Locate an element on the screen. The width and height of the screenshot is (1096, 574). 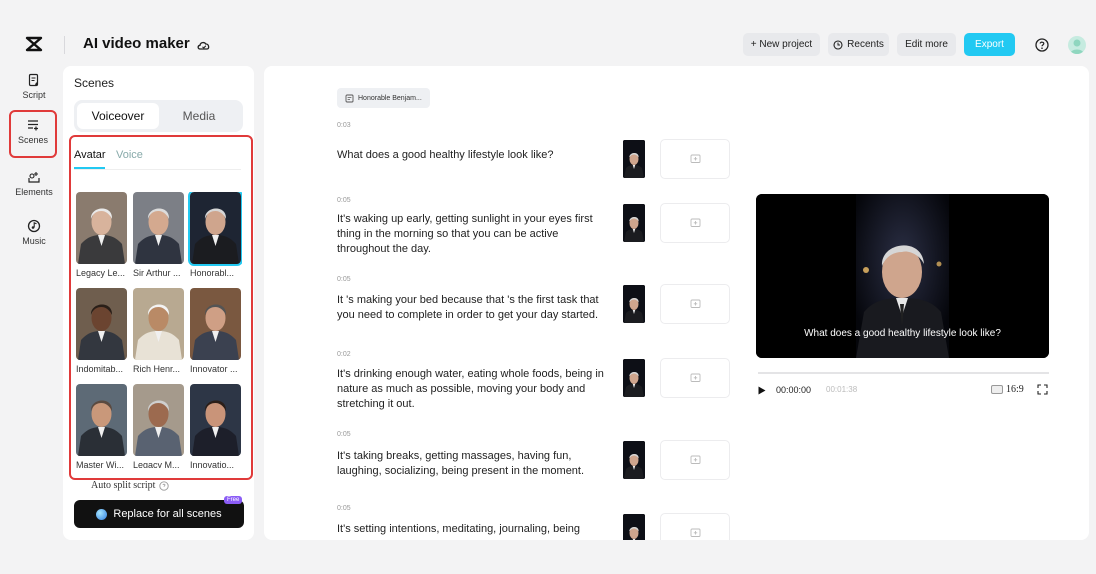
play-icon is located at coordinates (762, 390).